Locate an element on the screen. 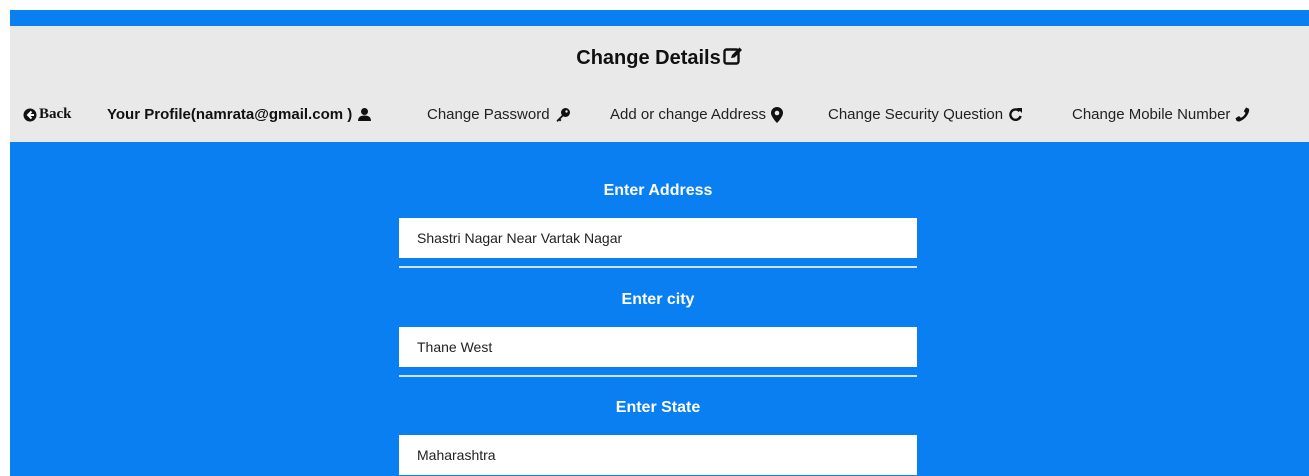 The image size is (1309, 476). nav-your-profile: Your Profile(namrata@gmail.com ) is located at coordinates (239, 114).